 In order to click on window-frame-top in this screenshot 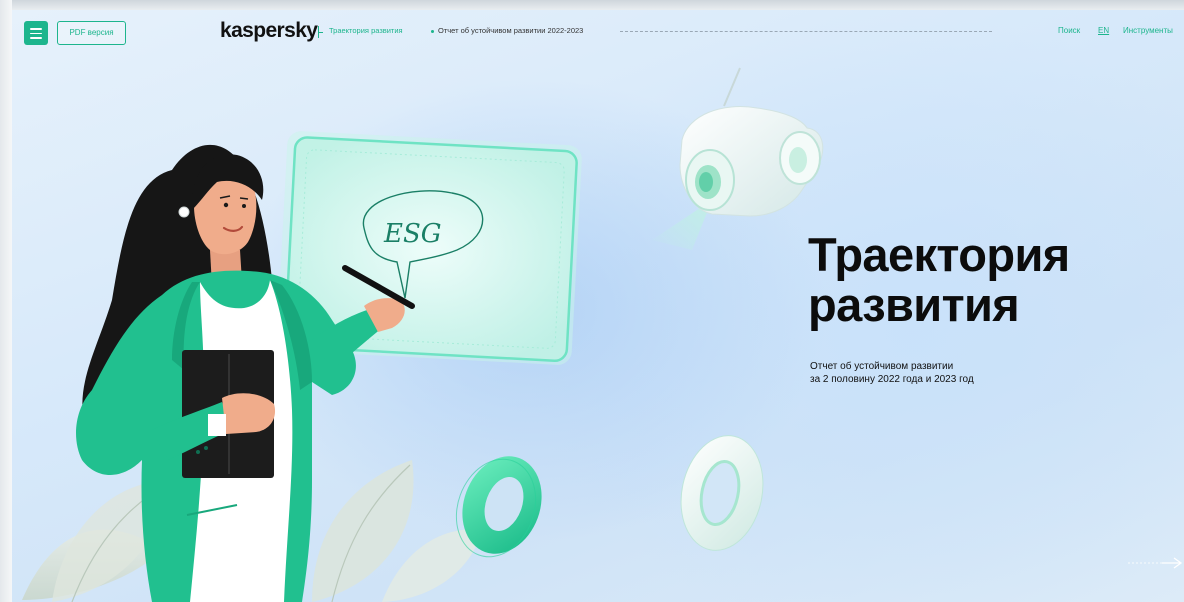, I will do `click(592, 5)`.